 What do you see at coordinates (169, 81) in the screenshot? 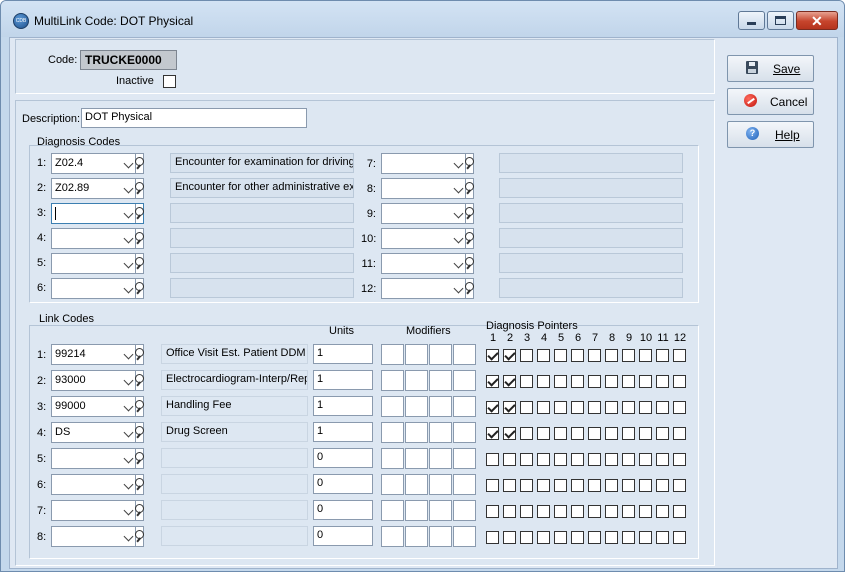
I see `inactive-checkbox` at bounding box center [169, 81].